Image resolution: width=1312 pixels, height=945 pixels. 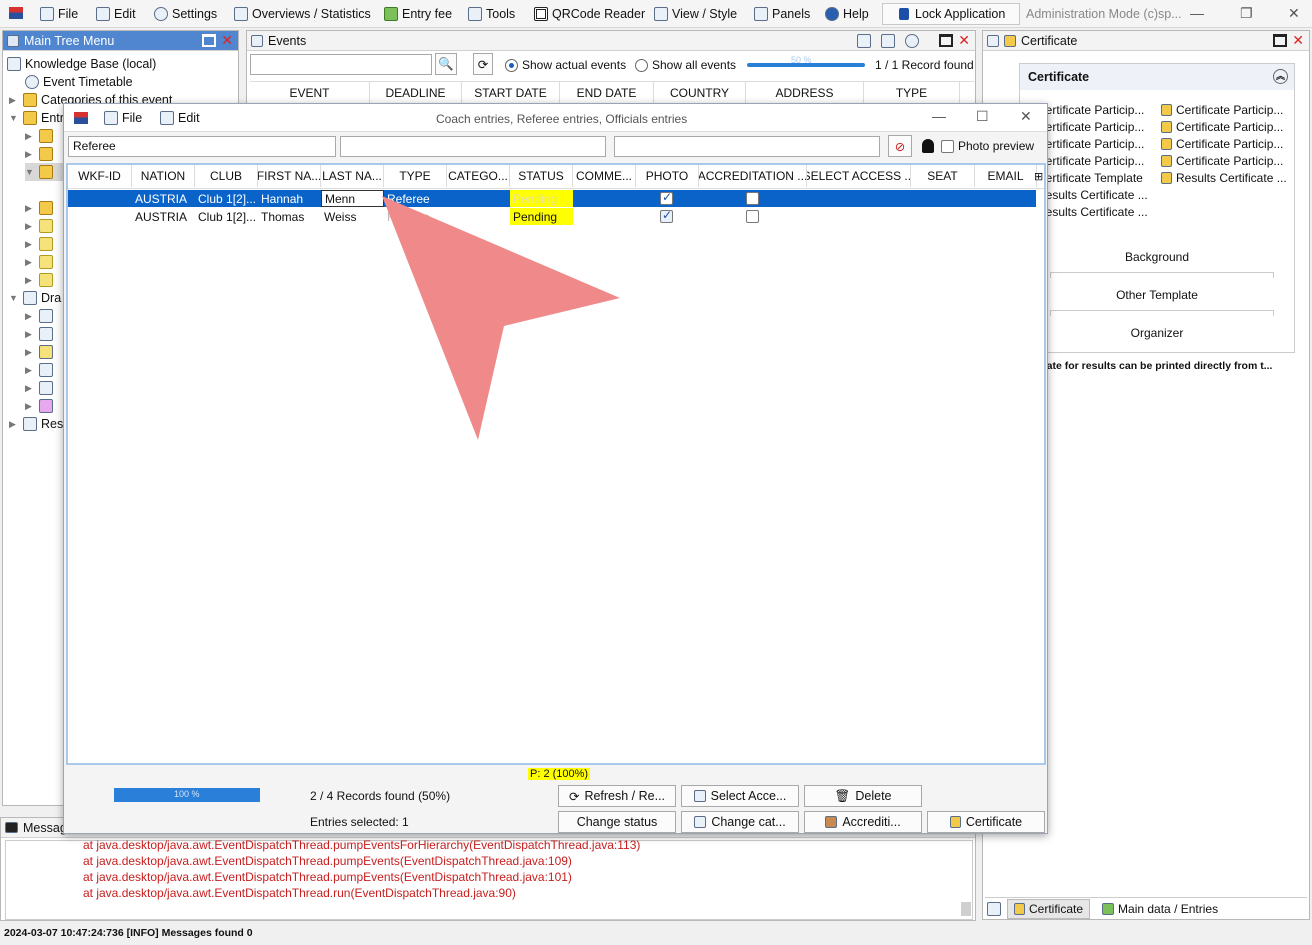 What do you see at coordinates (847, 14) in the screenshot?
I see `menu-help: Help` at bounding box center [847, 14].